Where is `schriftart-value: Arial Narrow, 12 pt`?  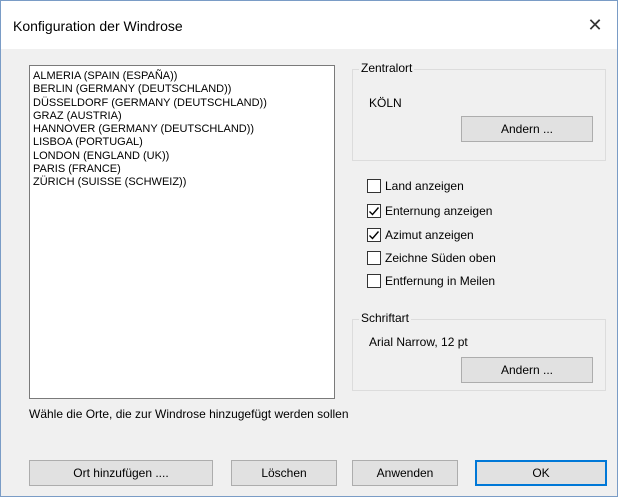
schriftart-value: Arial Narrow, 12 pt is located at coordinates (418, 342).